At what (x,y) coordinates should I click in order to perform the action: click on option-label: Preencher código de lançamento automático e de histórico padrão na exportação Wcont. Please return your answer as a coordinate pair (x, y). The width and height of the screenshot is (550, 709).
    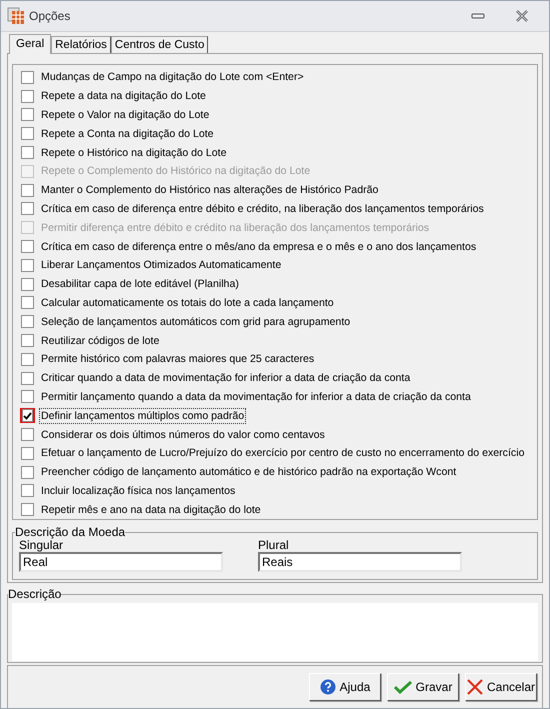
    Looking at the image, I should click on (249, 472).